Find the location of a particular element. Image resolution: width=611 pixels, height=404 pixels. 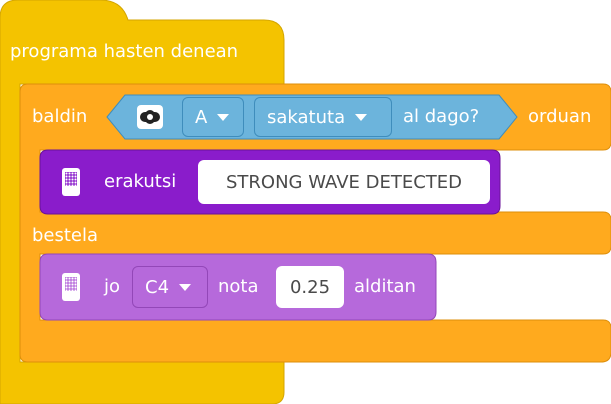

play-label: jo is located at coordinates (112, 286).